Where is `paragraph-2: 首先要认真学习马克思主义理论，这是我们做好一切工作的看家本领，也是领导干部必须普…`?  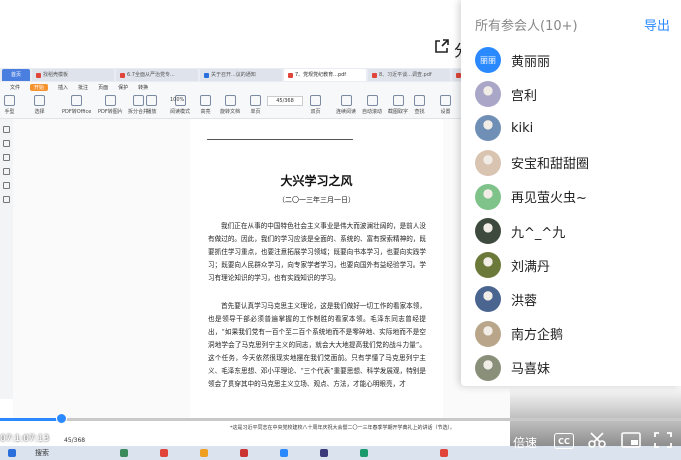
paragraph-2: 首先要认真学习马克思主义理论，这是我们做好一切工作的看家本领，也是领导干部必须普… is located at coordinates (317, 345).